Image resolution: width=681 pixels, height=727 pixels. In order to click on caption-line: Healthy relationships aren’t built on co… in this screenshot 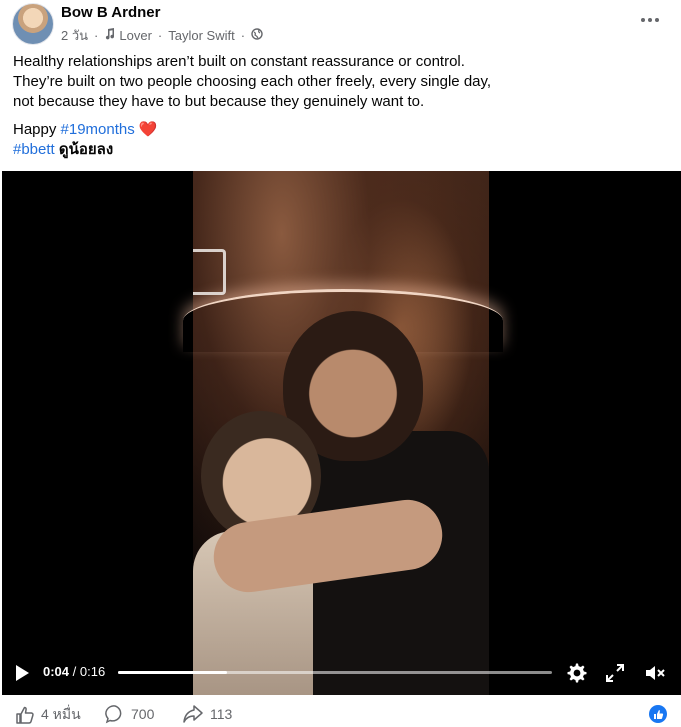, I will do `click(239, 61)`.